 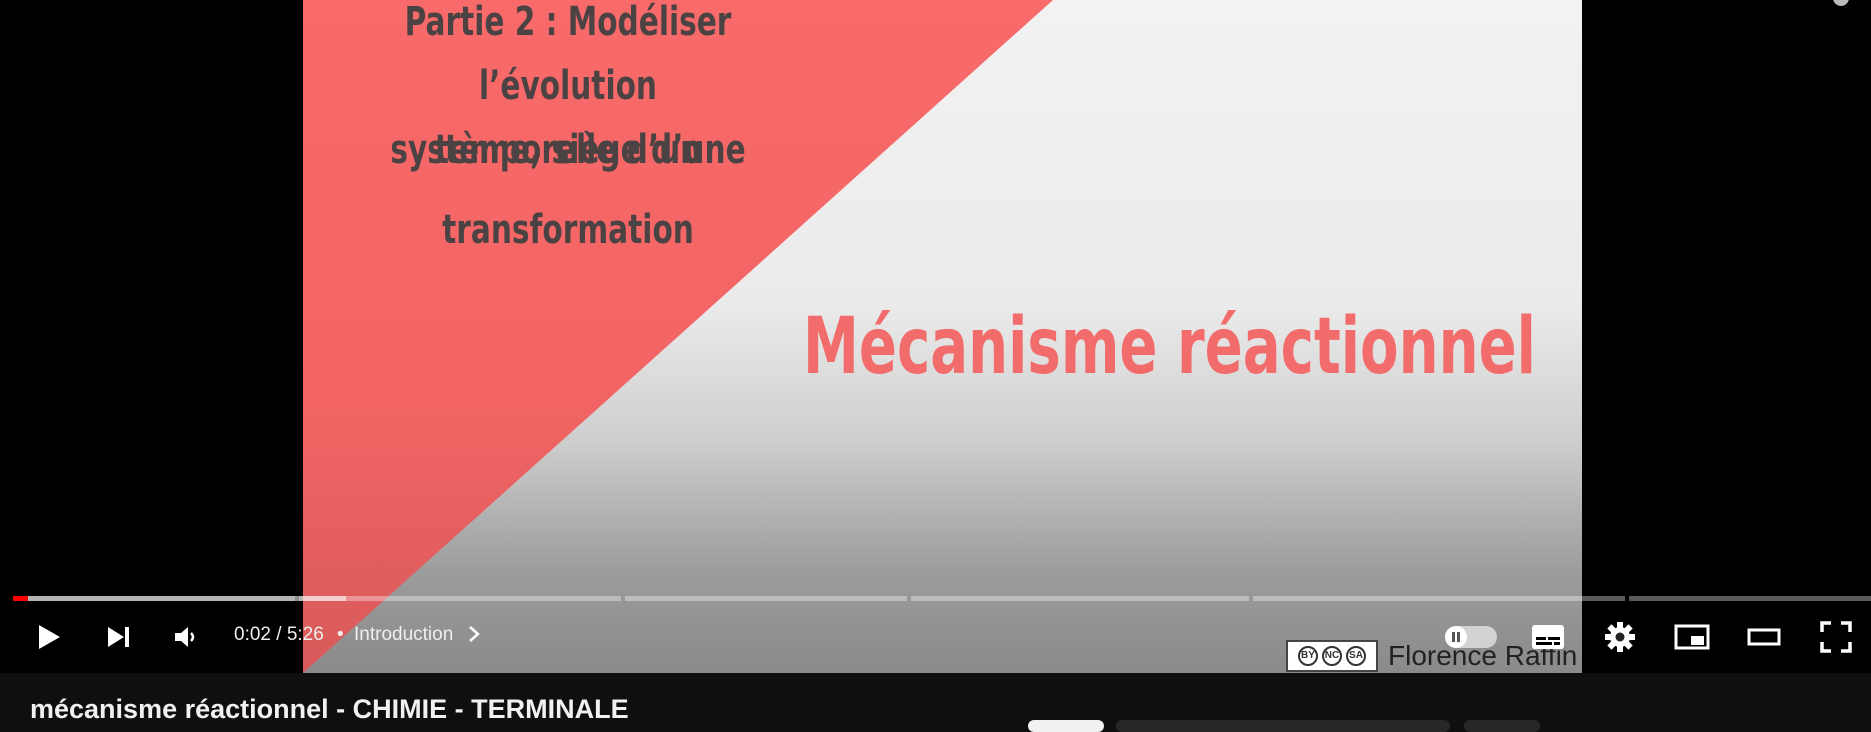 I want to click on subtitles-icon, so click(x=1548, y=637).